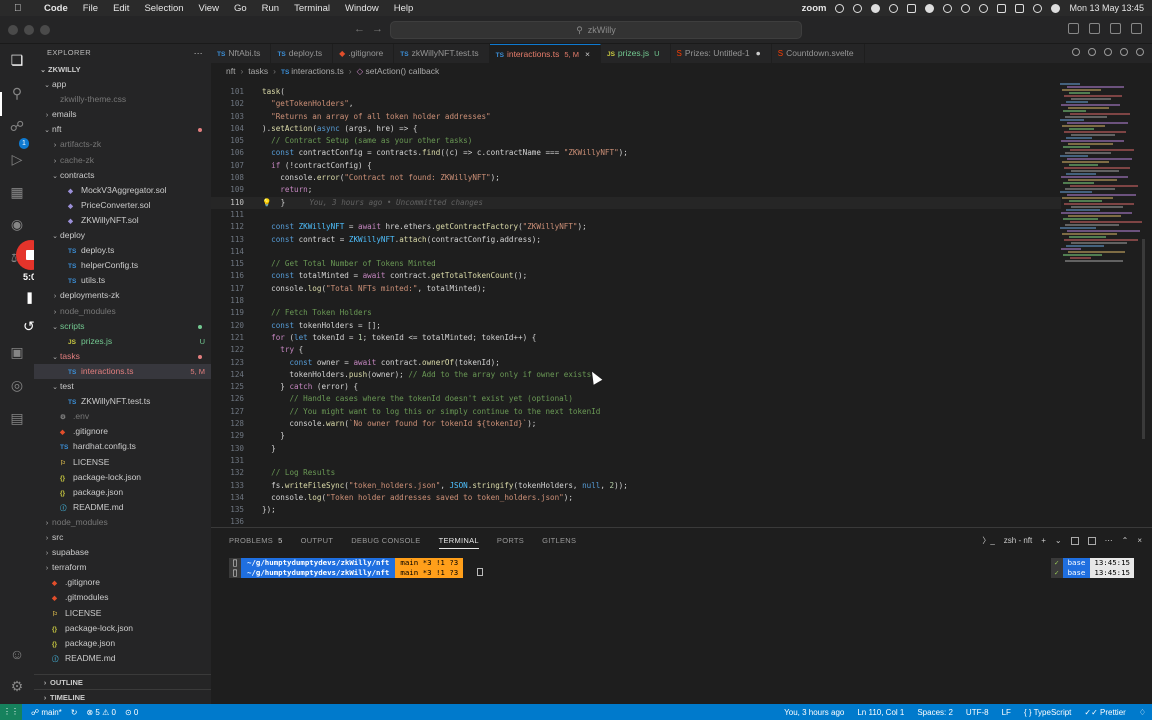  I want to click on tree-item: ◆ PriceConverter.sol, so click(122, 205).